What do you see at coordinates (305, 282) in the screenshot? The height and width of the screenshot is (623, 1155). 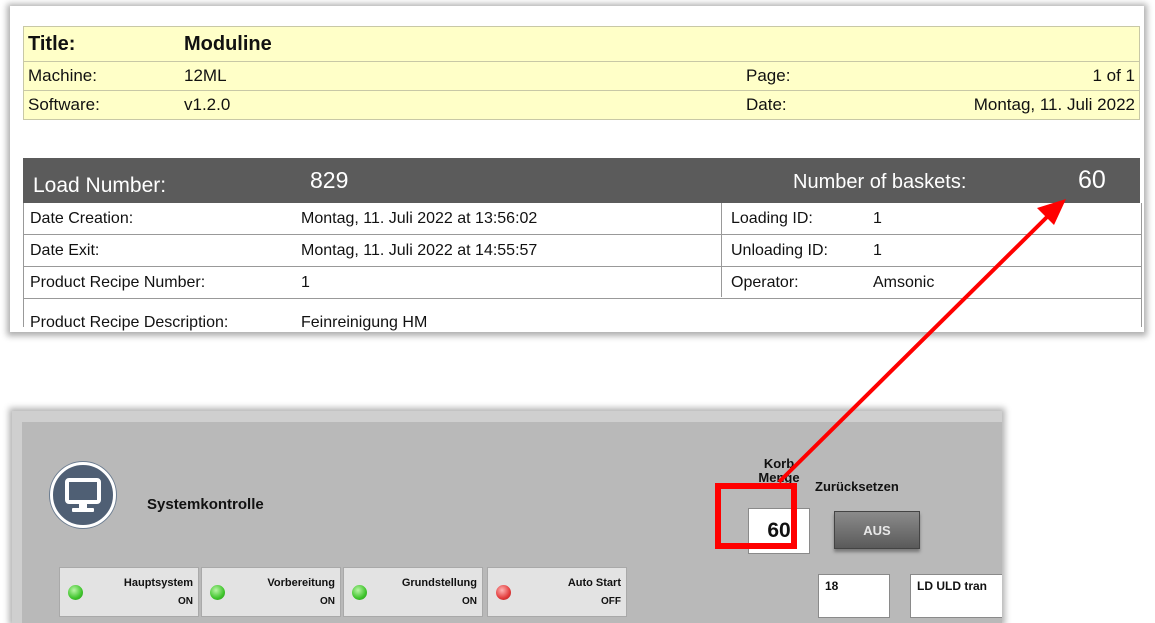 I see `row-value: 1` at bounding box center [305, 282].